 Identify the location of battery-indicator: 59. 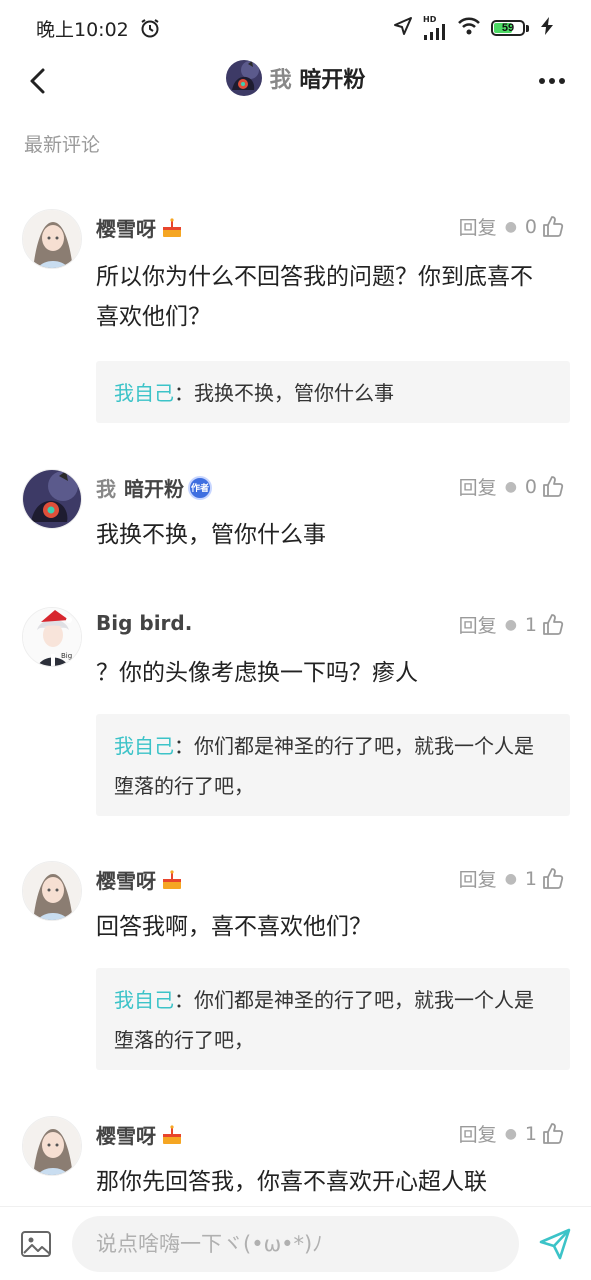
(510, 28).